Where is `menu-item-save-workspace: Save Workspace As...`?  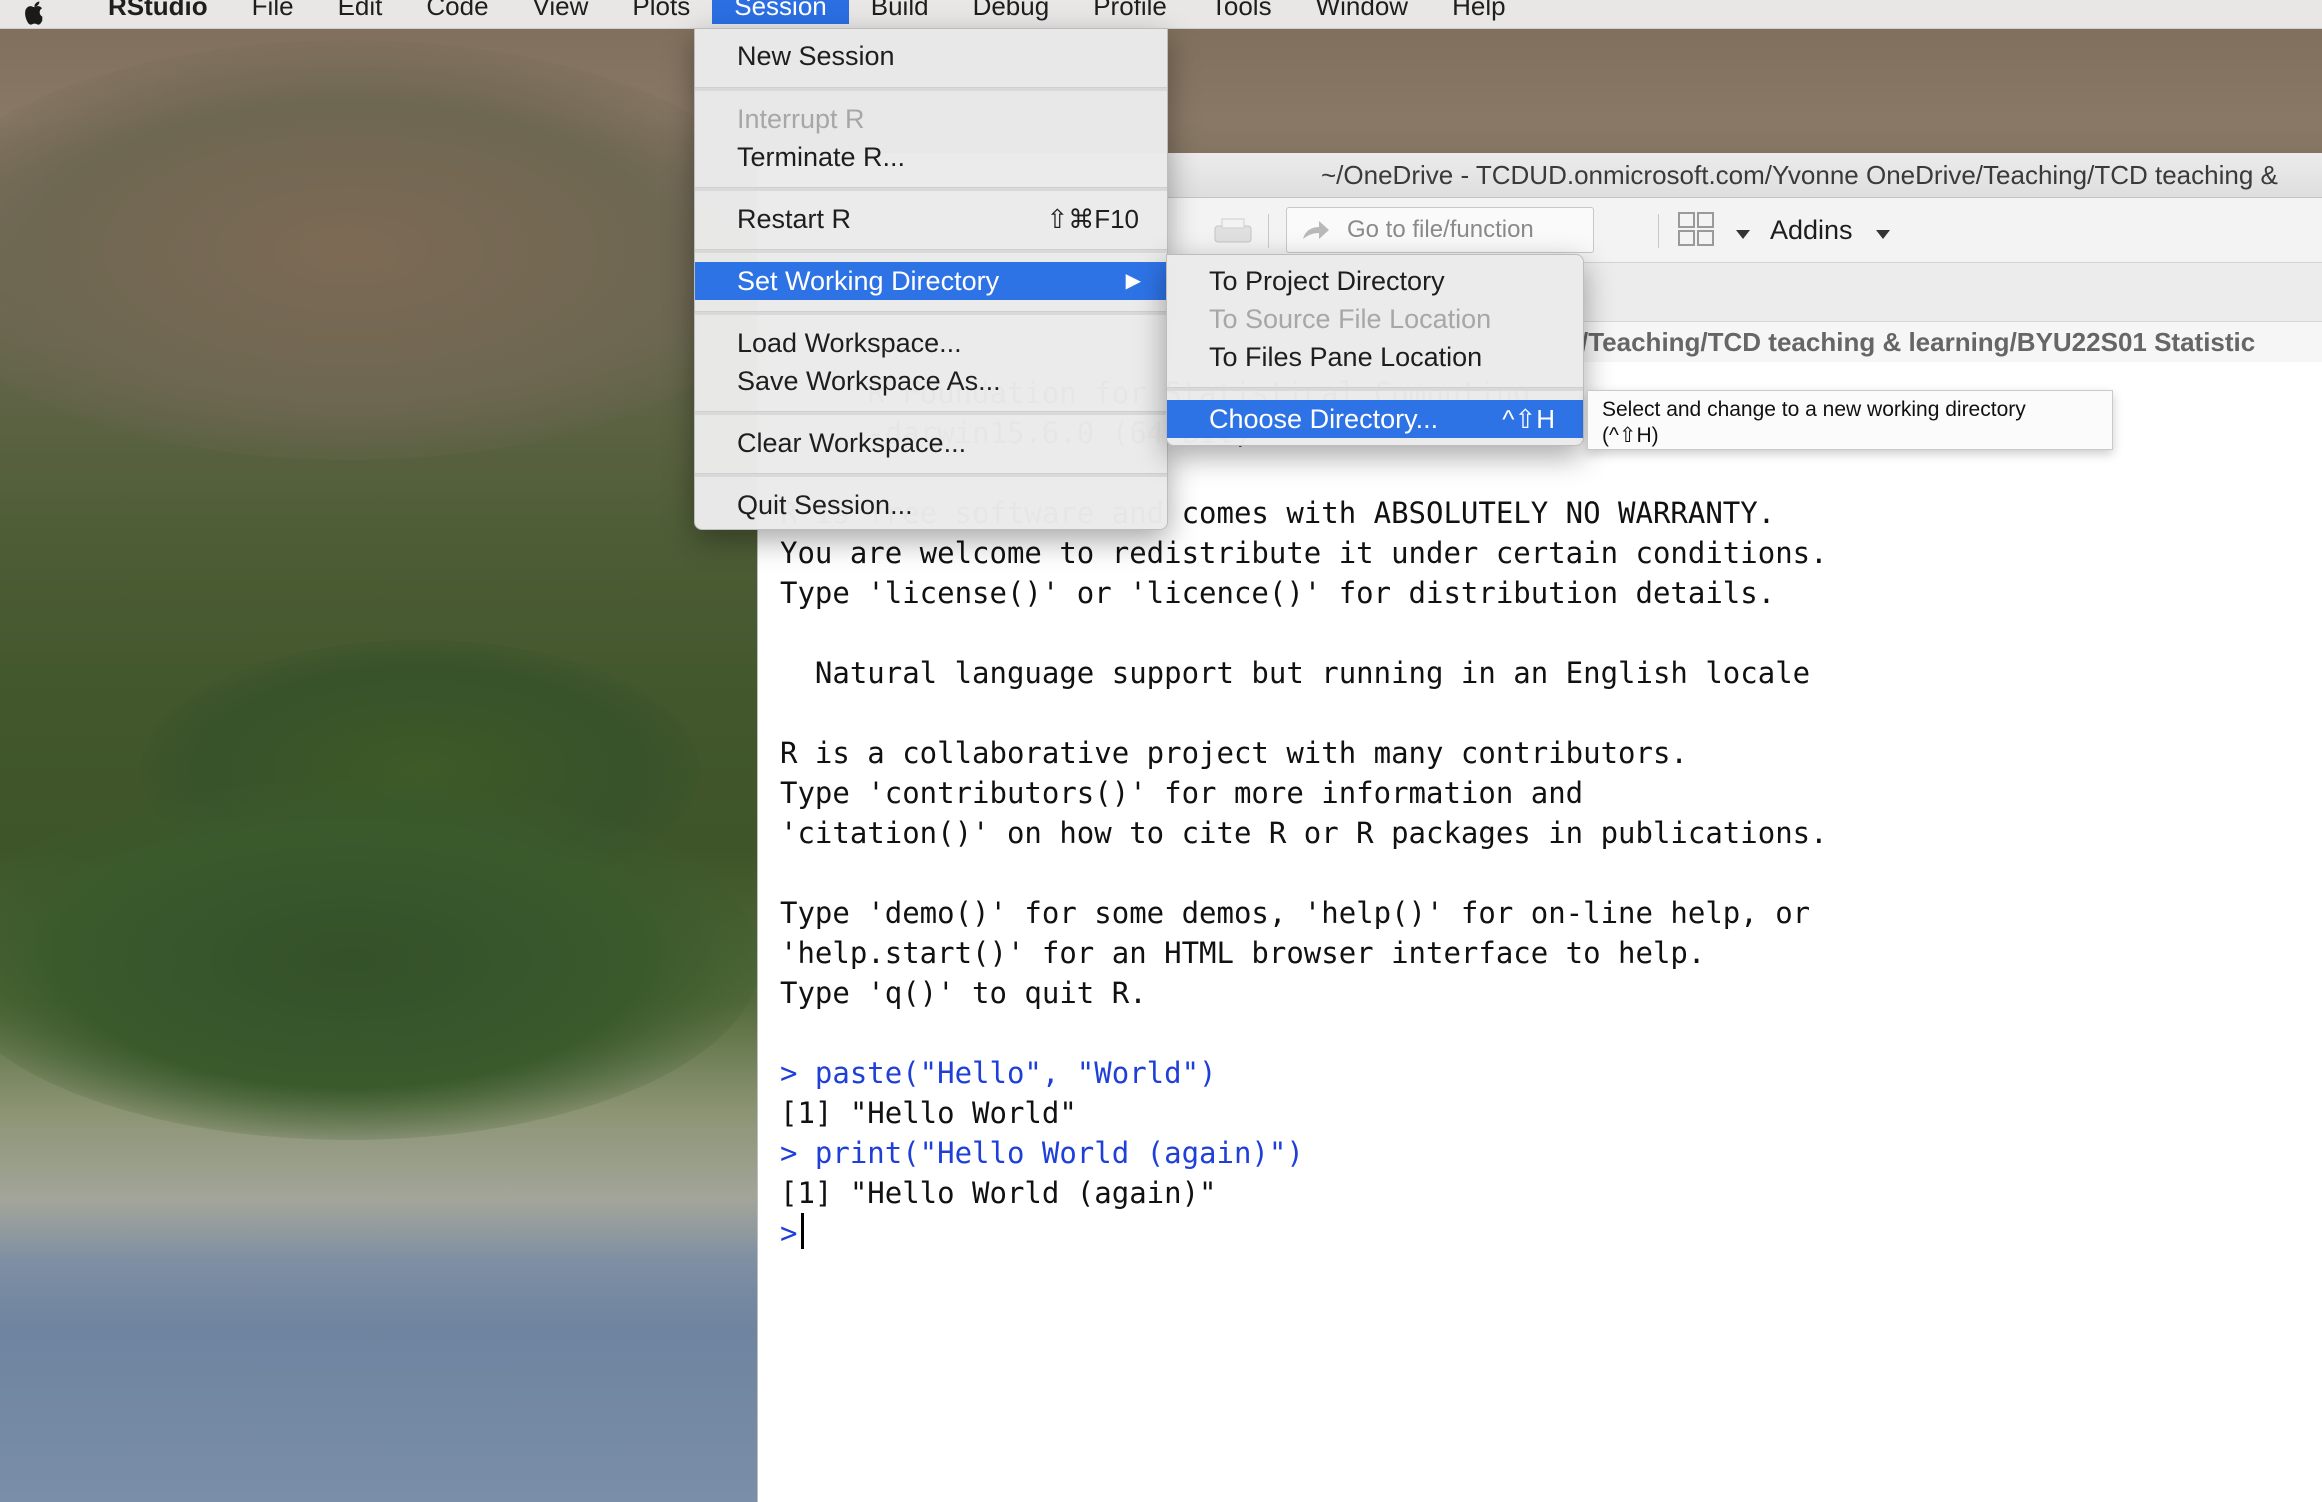 menu-item-save-workspace: Save Workspace As... is located at coordinates (931, 381).